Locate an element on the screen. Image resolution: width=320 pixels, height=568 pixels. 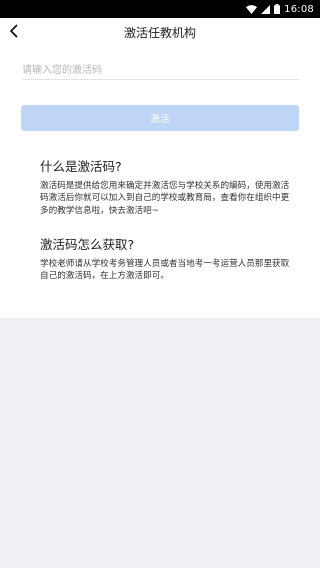
page-title: 激活任教机构 is located at coordinates (159, 32).